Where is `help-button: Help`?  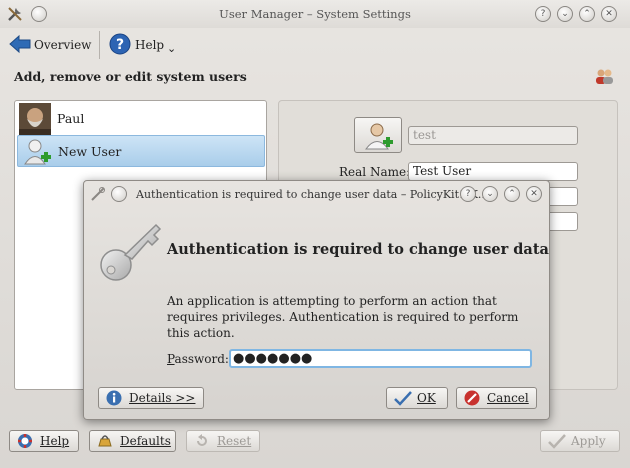 help-button: Help is located at coordinates (44, 441).